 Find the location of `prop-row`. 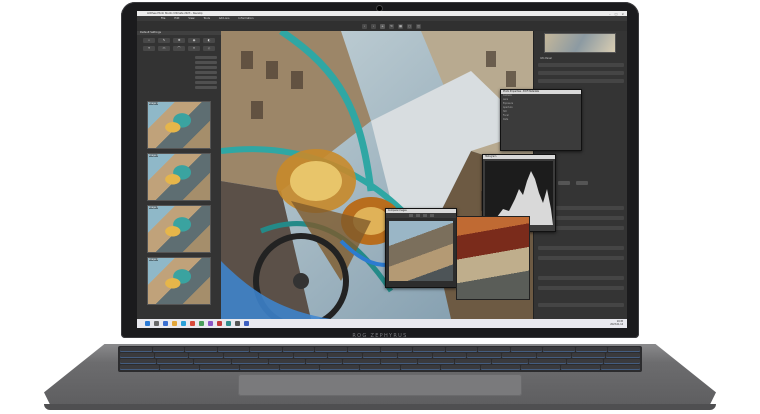

prop-row is located at coordinates (179, 87).